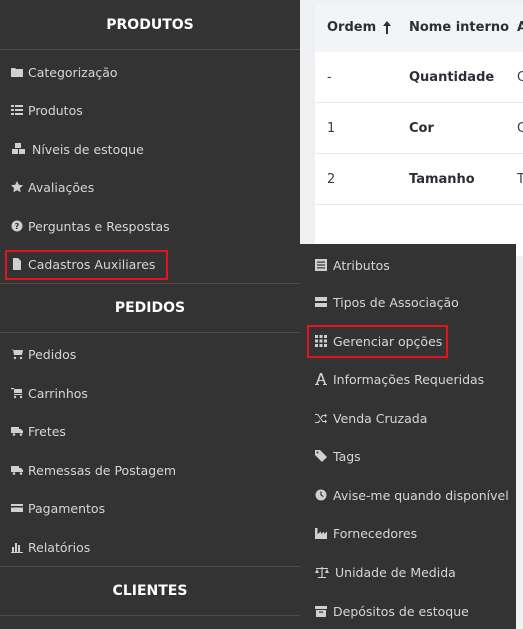 The width and height of the screenshot is (523, 629). Describe the element at coordinates (17, 72) in the screenshot. I see `folder-icon` at that location.